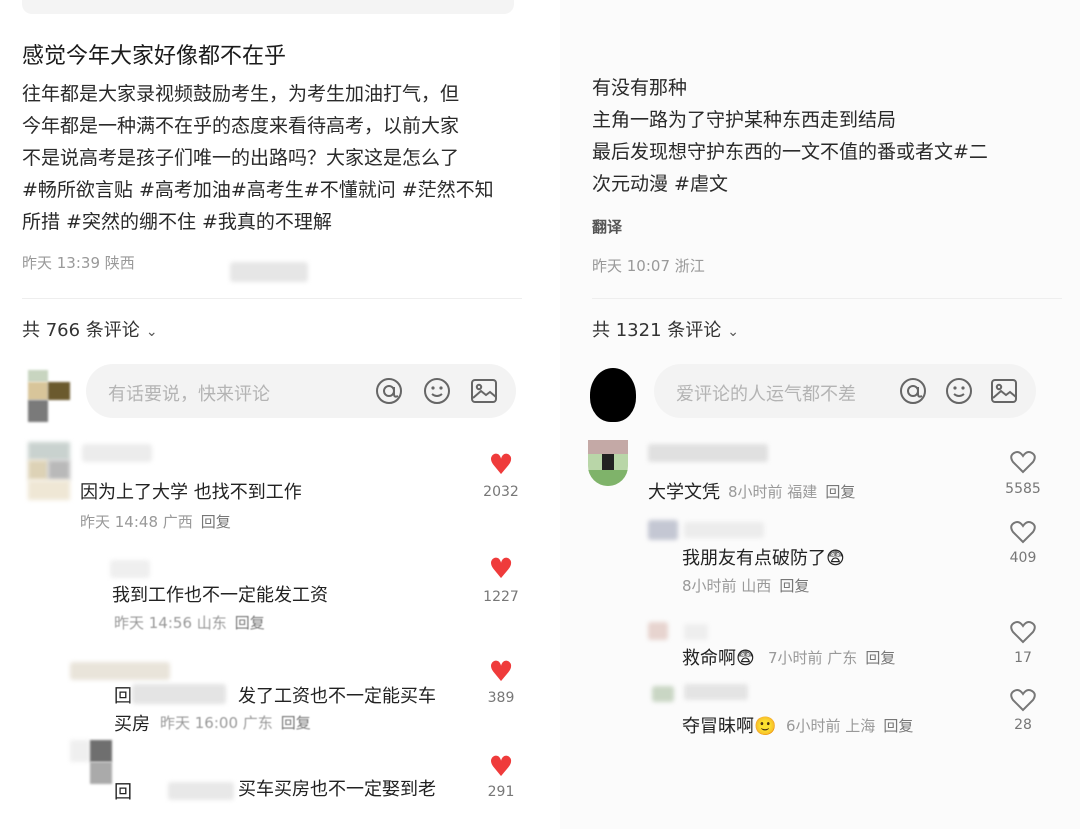 This screenshot has height=829, width=1080. I want to click on comment-time-location: 昨天 14:56 山东, so click(170, 623).